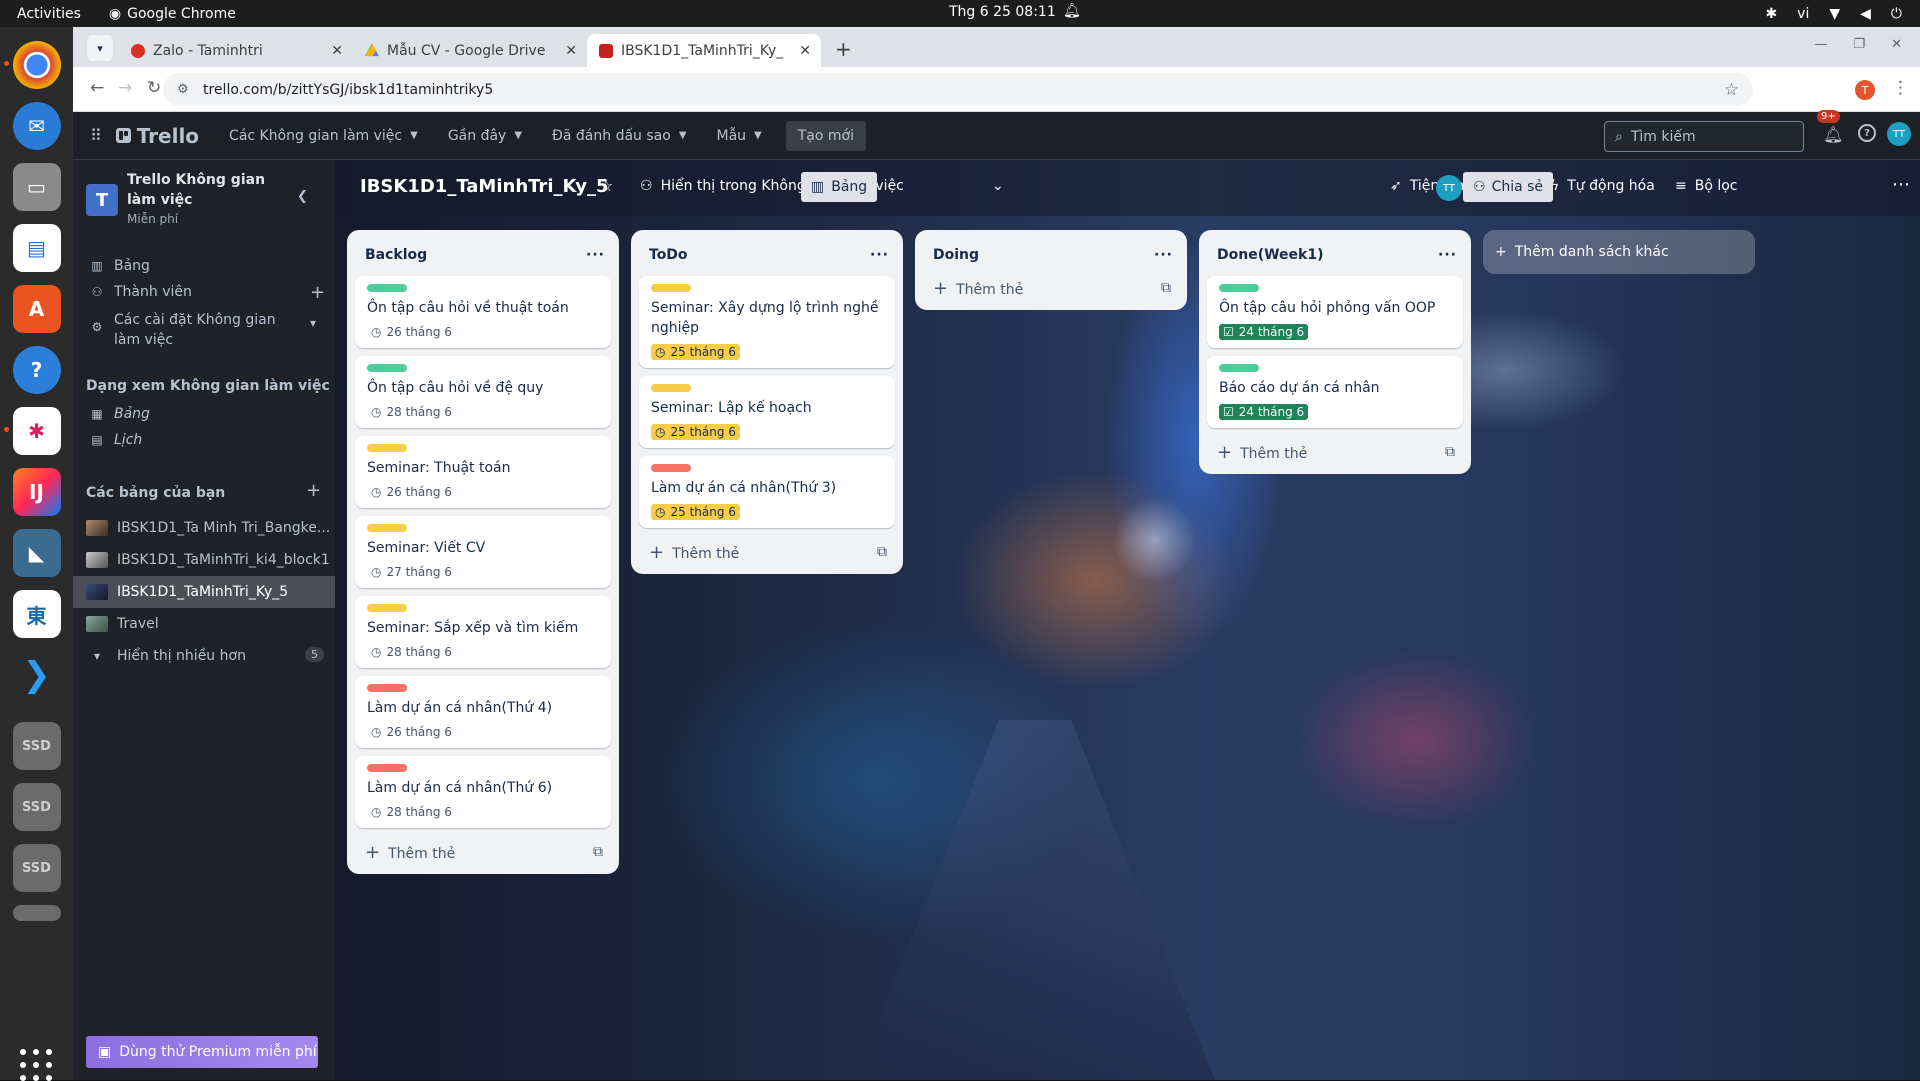  What do you see at coordinates (739, 136) in the screenshot?
I see `templates-menu: Mẫu ▼` at bounding box center [739, 136].